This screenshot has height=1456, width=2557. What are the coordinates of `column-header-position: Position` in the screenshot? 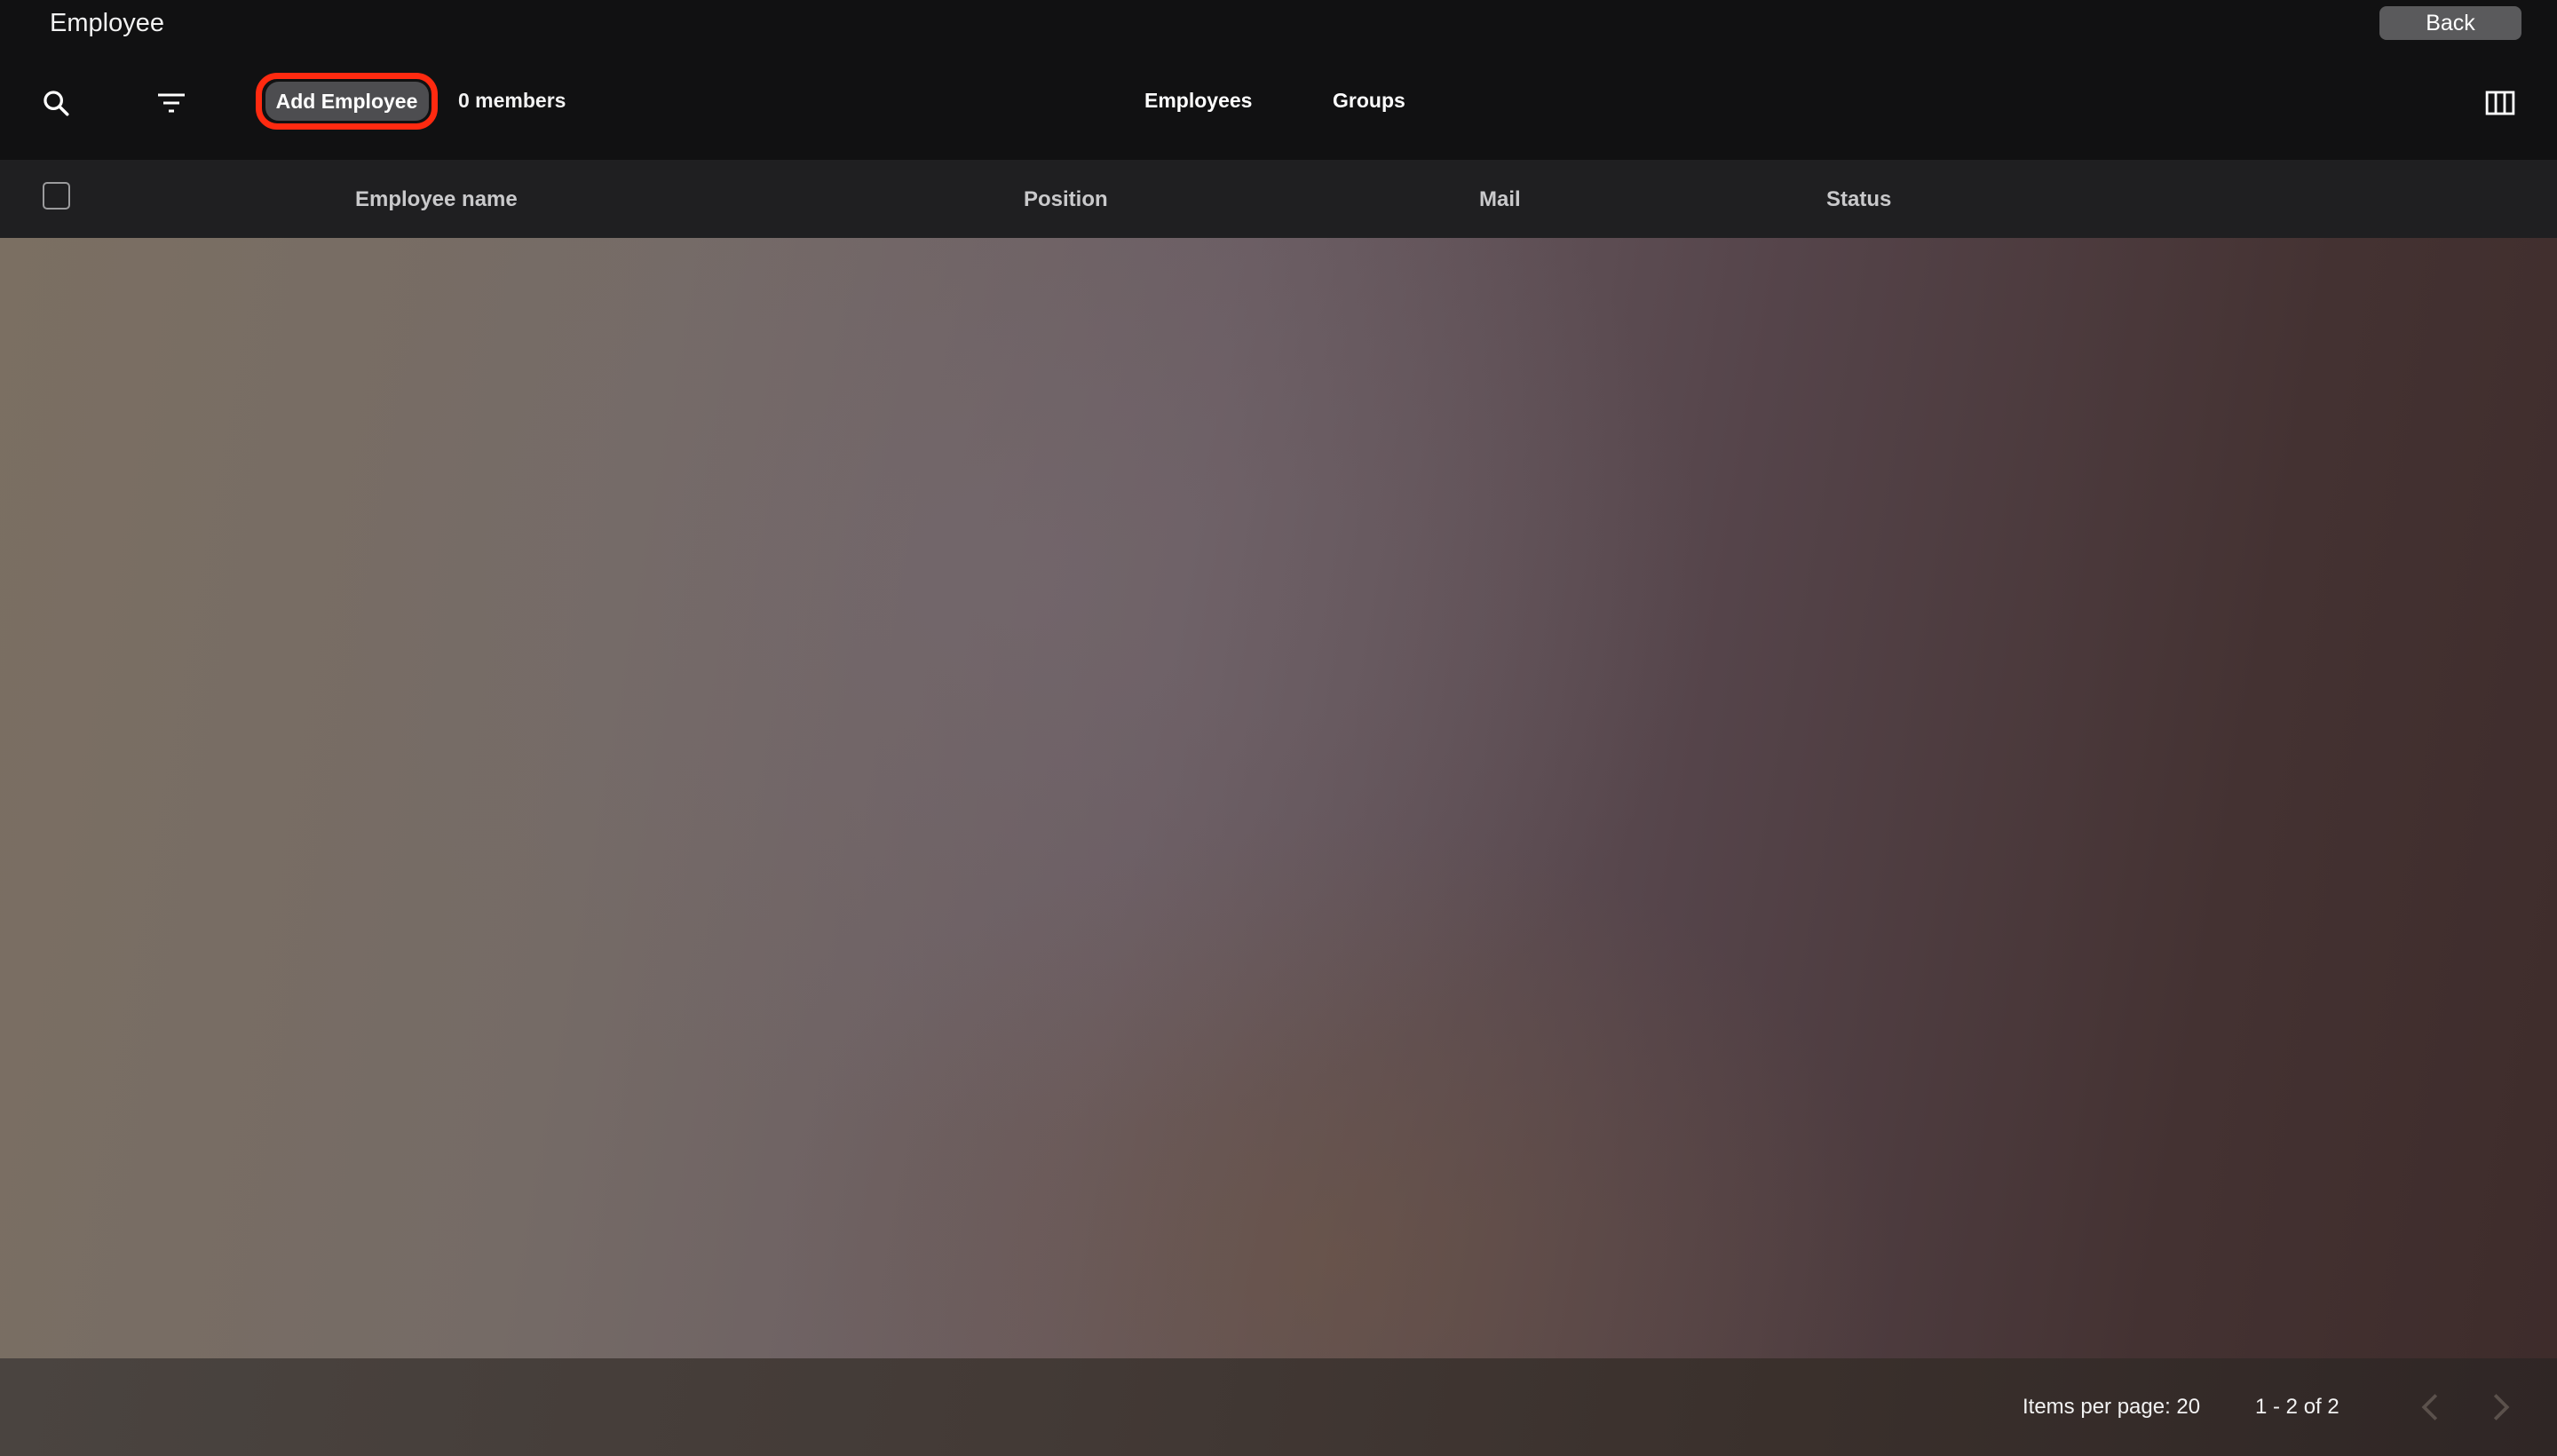 It's located at (1066, 199).